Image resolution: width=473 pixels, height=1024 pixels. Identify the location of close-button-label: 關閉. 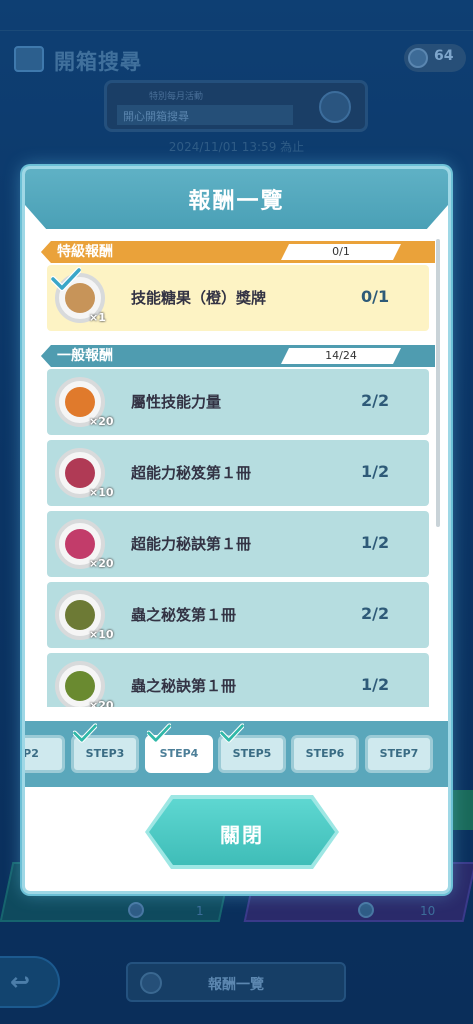
(242, 835).